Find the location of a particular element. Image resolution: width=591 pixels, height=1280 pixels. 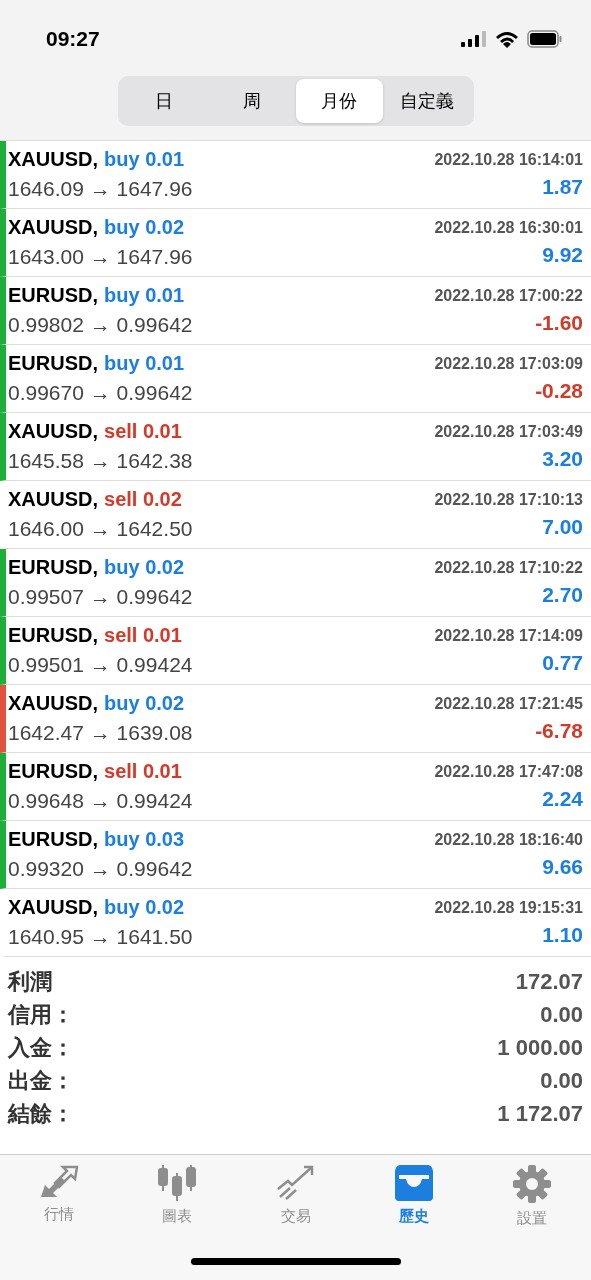

summary-label: 入金： is located at coordinates (41, 1047).